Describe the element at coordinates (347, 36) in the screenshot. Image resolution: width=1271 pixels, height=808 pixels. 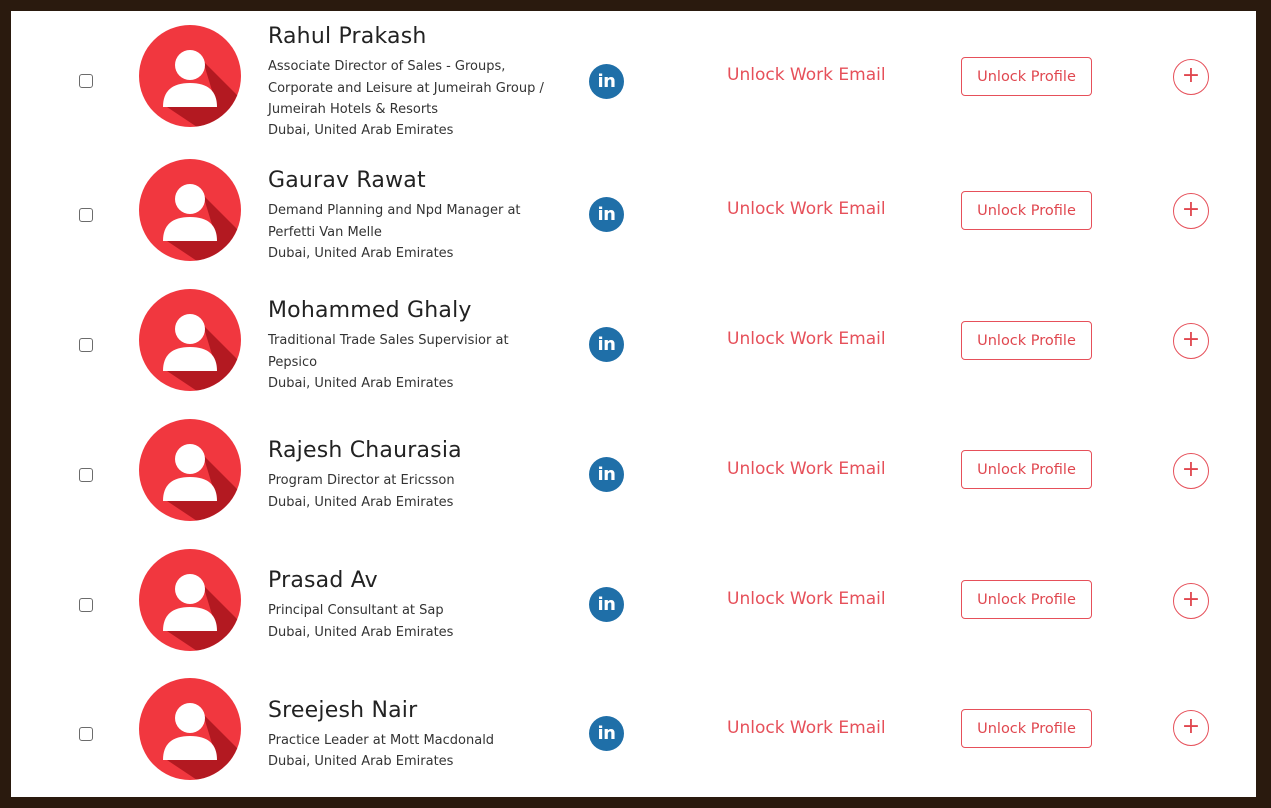
I see `contact-name: Rahul Prakash` at that location.